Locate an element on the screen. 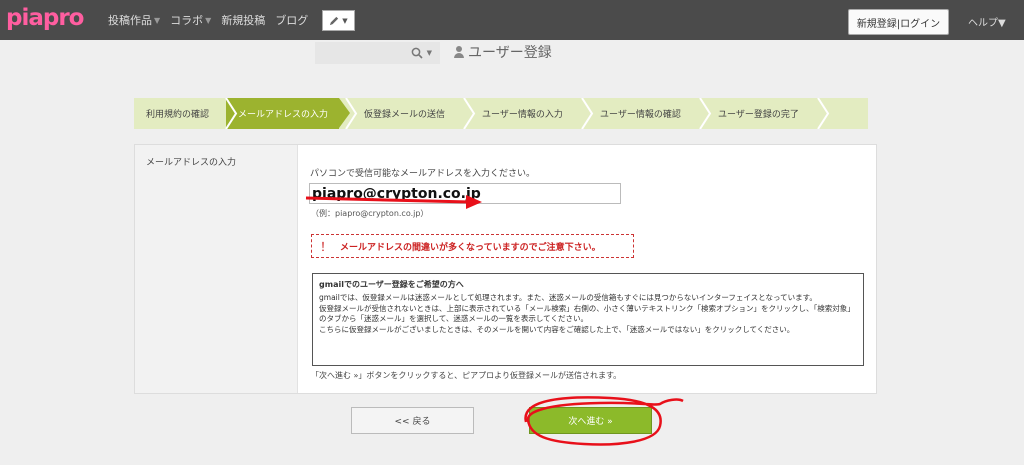 This screenshot has width=1024, height=465. warning-box: ！ メールアドレスの間違いが多くなっていますのでご注意下さい。 is located at coordinates (472, 246).